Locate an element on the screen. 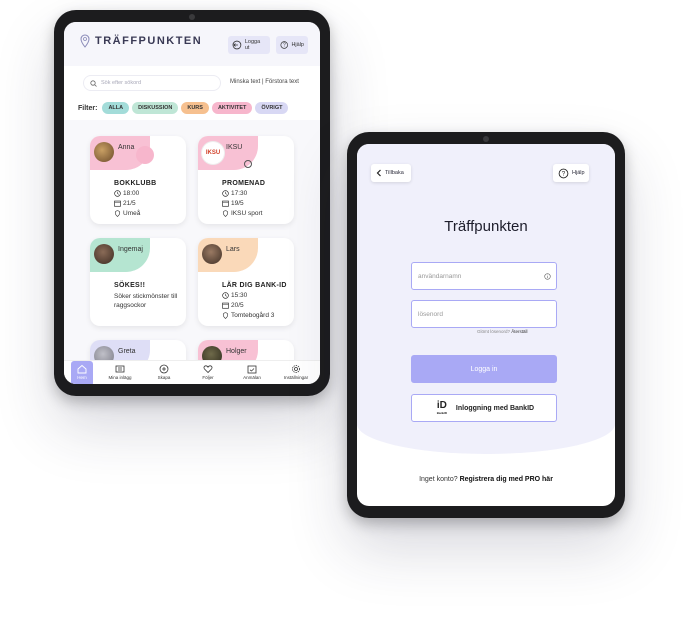 The image size is (687, 629). nav-following: Följer is located at coordinates (208, 370).